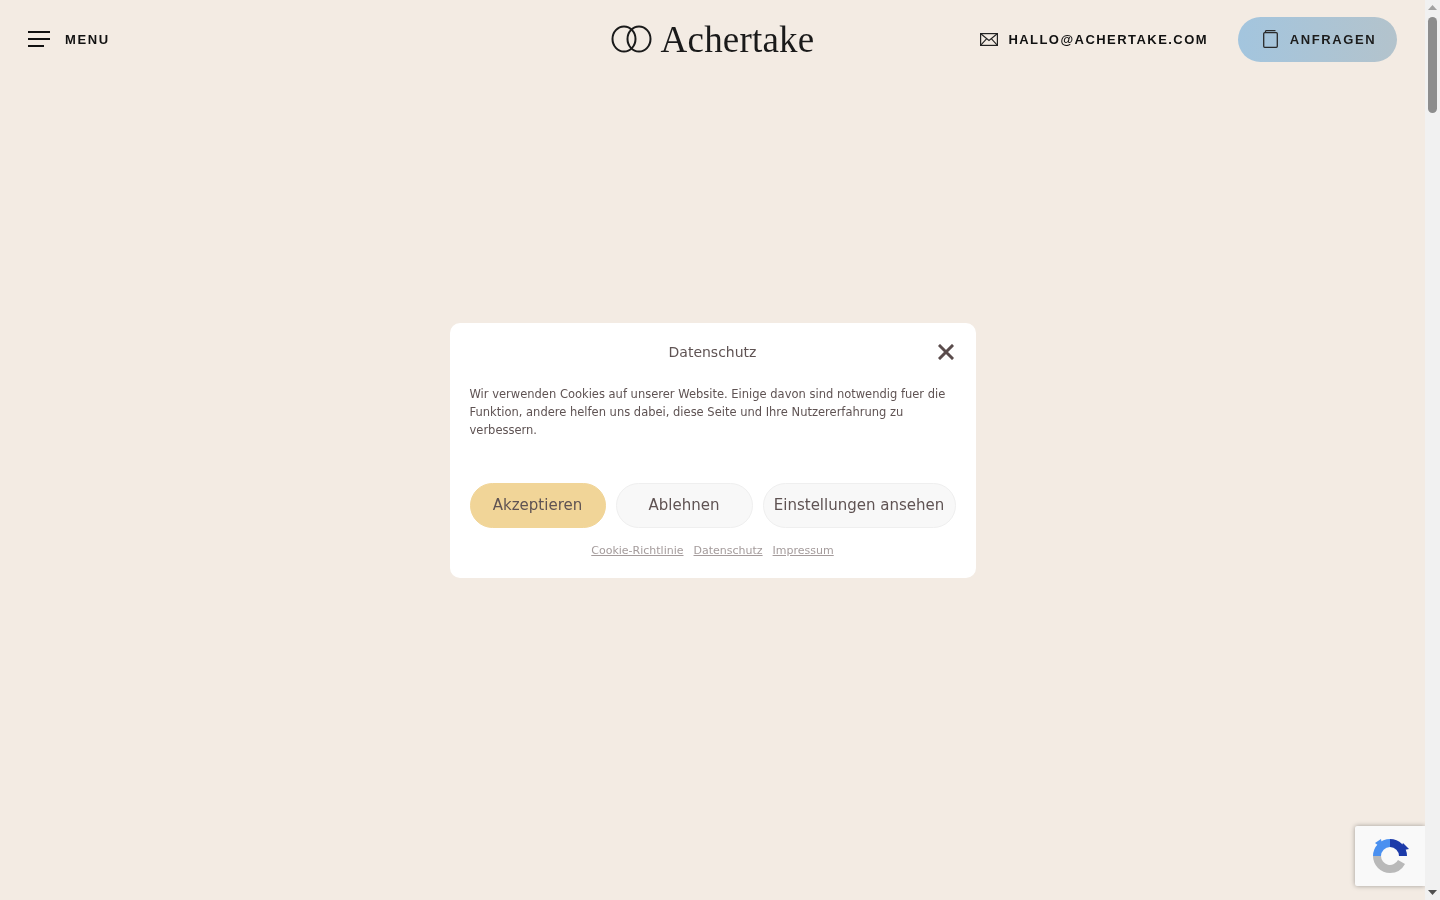 The width and height of the screenshot is (1440, 900). I want to click on menu-icon, so click(39, 39).